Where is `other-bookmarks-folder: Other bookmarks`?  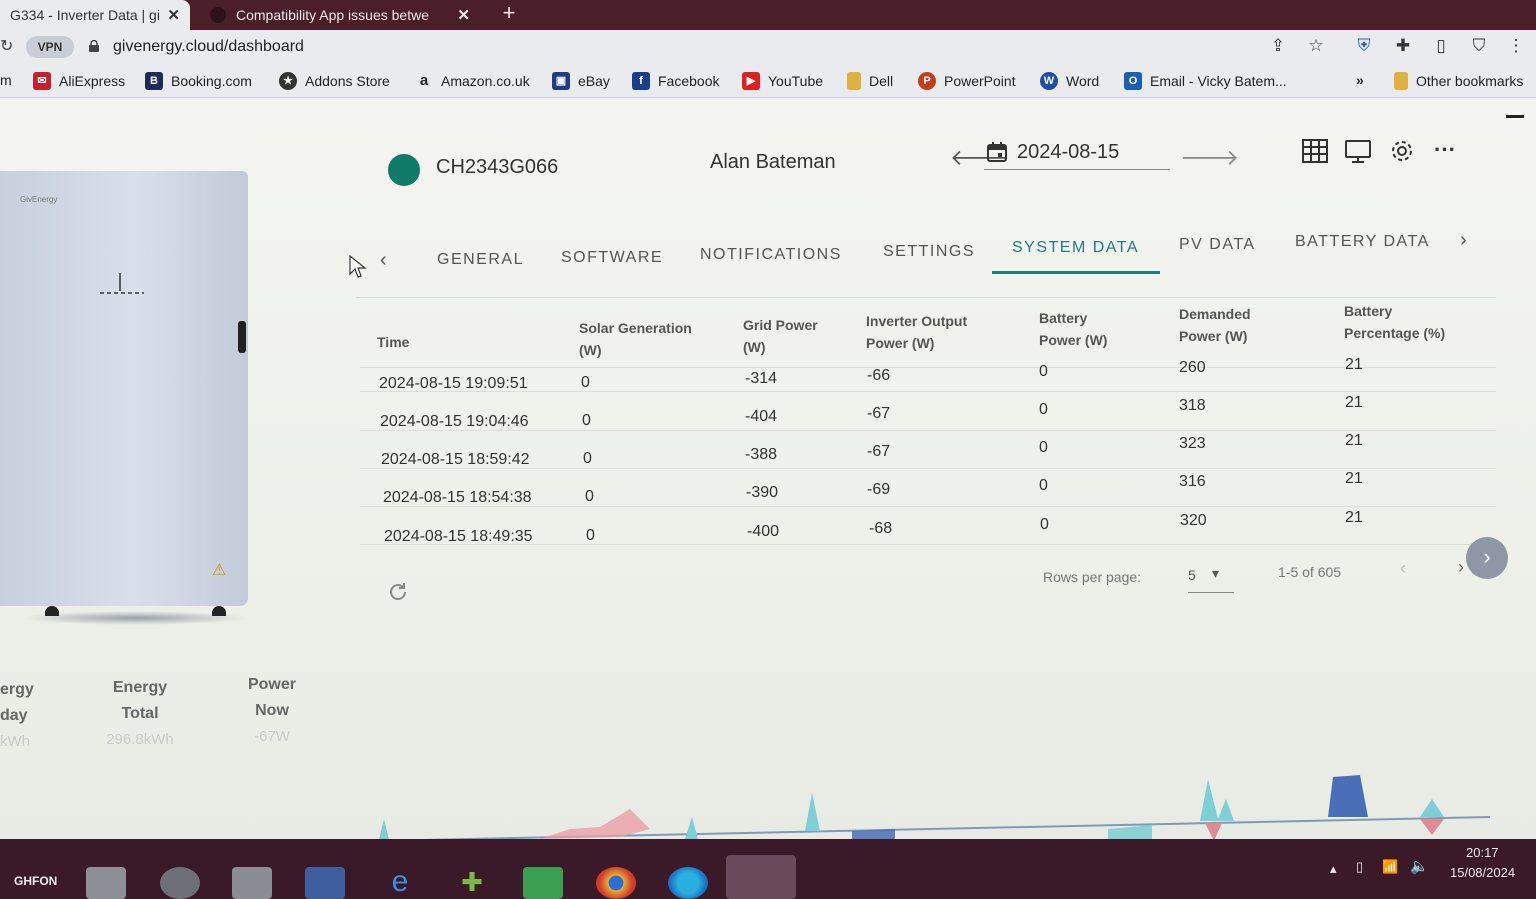
other-bookmarks-folder: Other bookmarks is located at coordinates (1458, 81).